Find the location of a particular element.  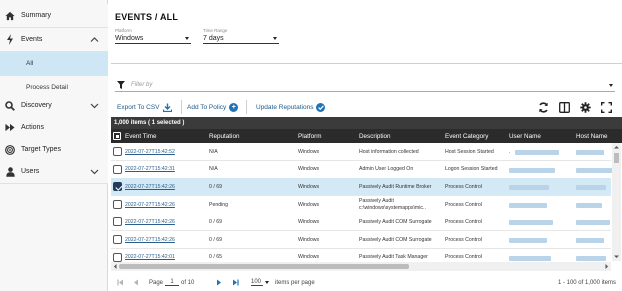

sidebar-subitem-all: All is located at coordinates (54, 64).